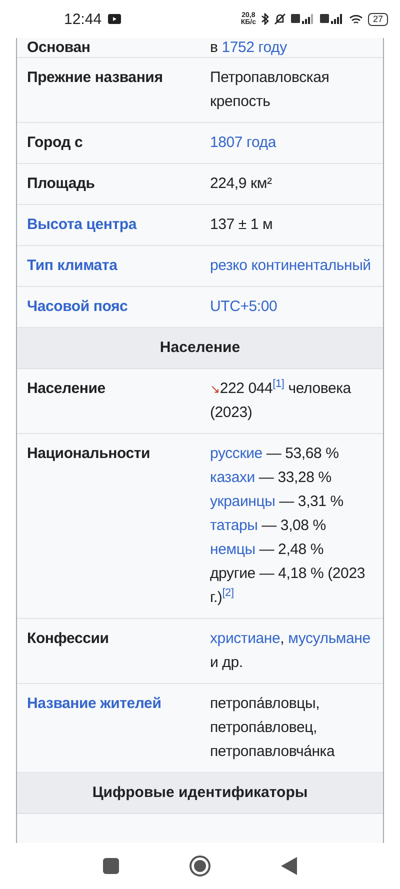 The width and height of the screenshot is (400, 889). Describe the element at coordinates (287, 573) in the screenshot. I see `value-text: другие — 4,18 % (2023` at that location.